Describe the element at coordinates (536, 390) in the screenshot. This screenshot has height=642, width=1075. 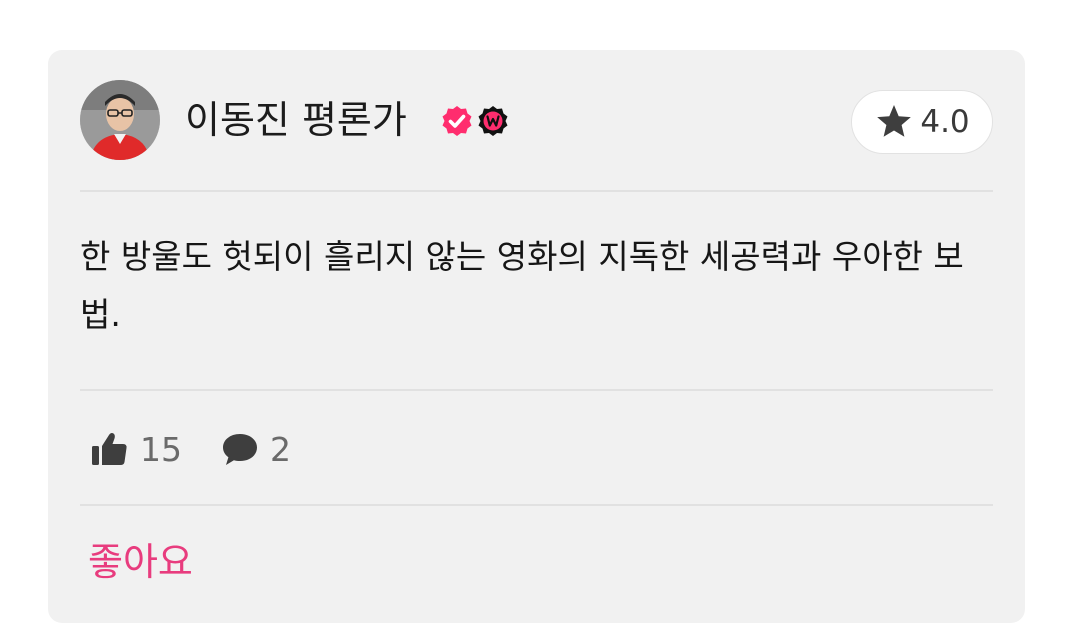
I see `body-divider` at that location.